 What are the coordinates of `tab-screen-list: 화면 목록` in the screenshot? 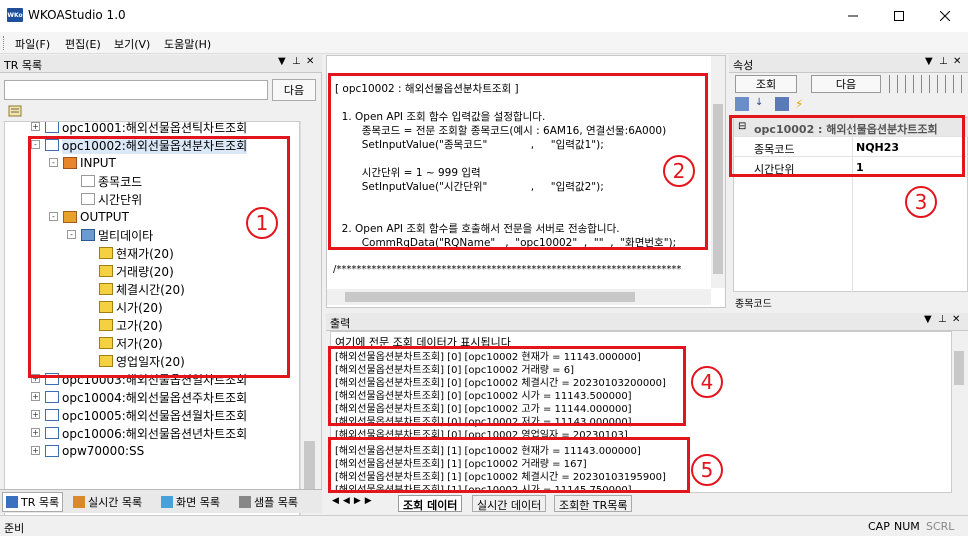 It's located at (190, 502).